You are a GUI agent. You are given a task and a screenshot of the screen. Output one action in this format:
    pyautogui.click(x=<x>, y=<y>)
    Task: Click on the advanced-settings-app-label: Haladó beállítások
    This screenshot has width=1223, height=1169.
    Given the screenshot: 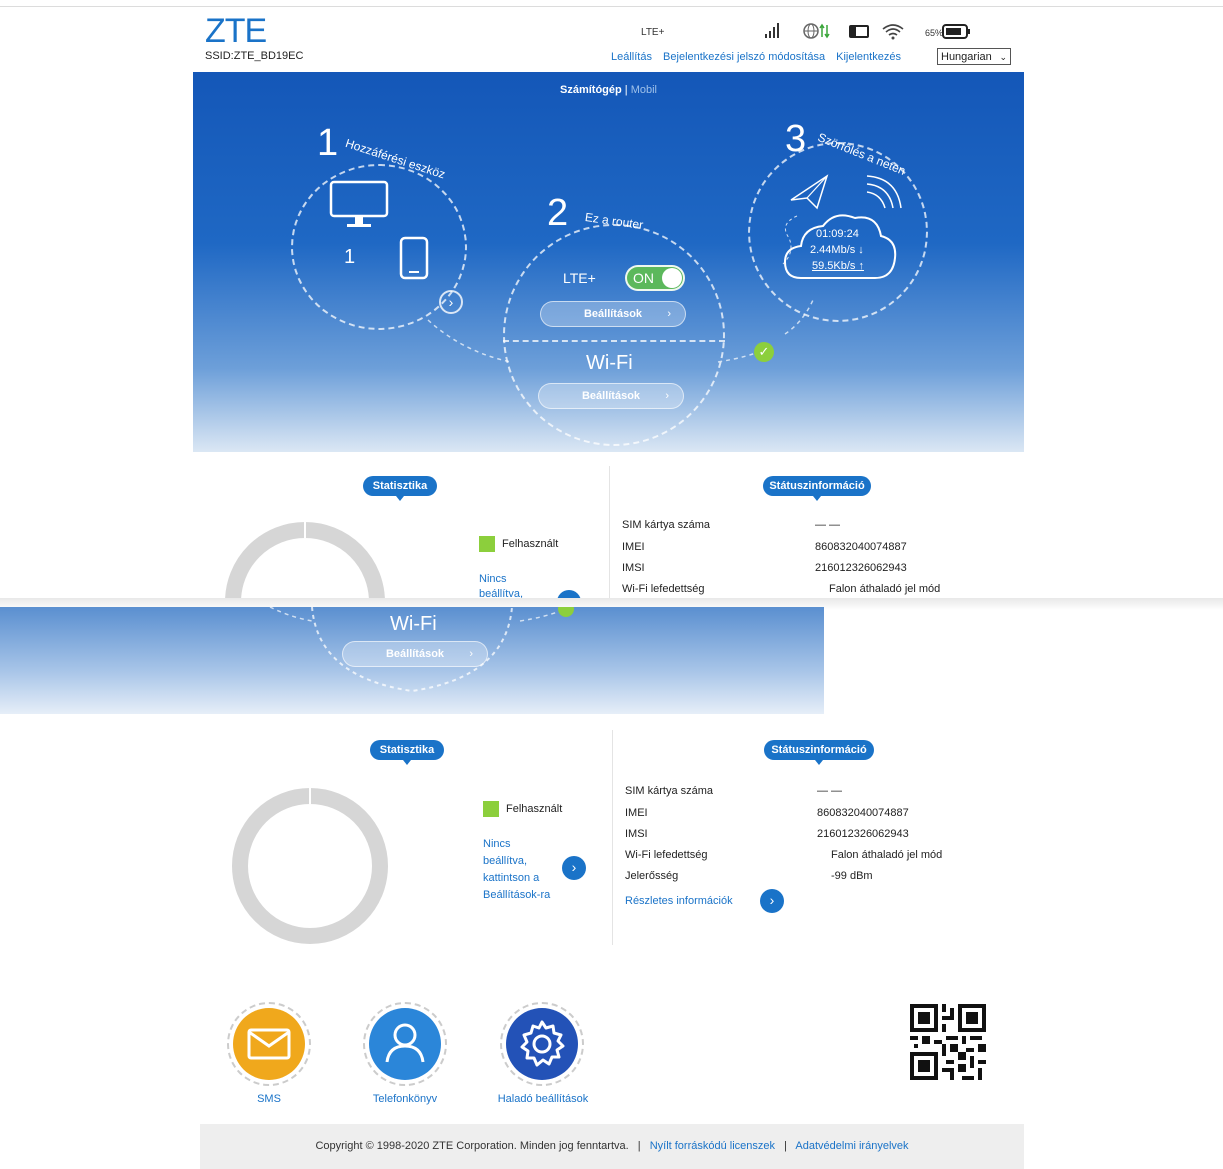 What is the action you would take?
    pyautogui.click(x=543, y=1099)
    